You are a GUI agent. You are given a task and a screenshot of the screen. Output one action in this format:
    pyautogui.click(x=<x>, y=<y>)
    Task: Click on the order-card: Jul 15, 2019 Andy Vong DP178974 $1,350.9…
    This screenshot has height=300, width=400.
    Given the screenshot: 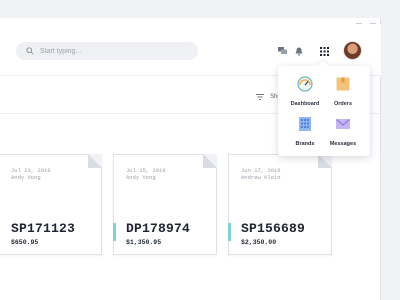 What is the action you would take?
    pyautogui.click(x=165, y=204)
    